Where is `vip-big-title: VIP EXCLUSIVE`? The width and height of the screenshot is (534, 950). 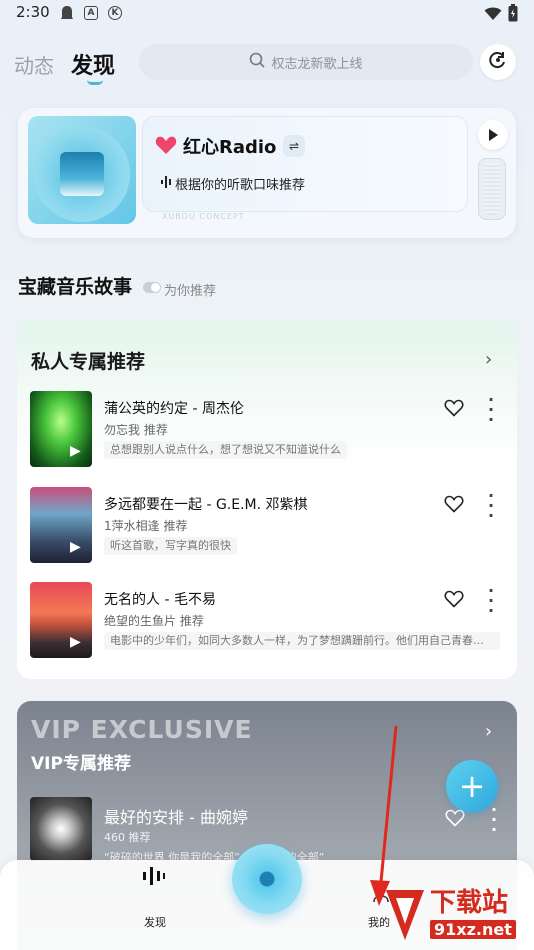
vip-big-title: VIP EXCLUSIVE is located at coordinates (142, 729).